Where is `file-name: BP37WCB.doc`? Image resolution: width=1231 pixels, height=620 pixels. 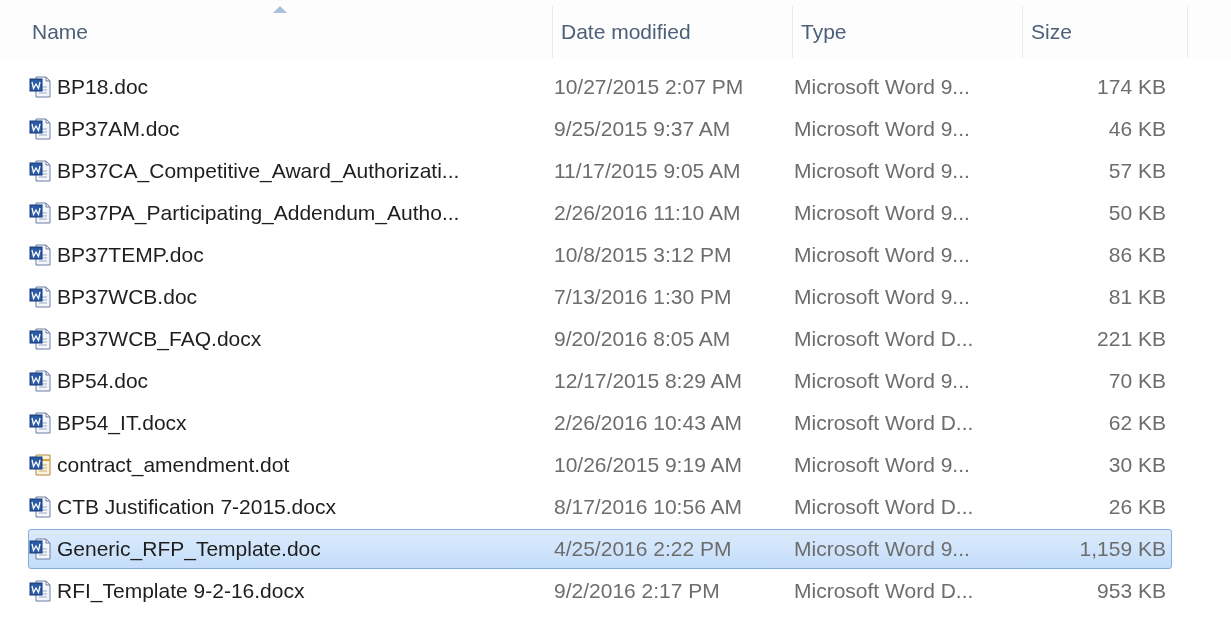
file-name: BP37WCB.doc is located at coordinates (127, 297).